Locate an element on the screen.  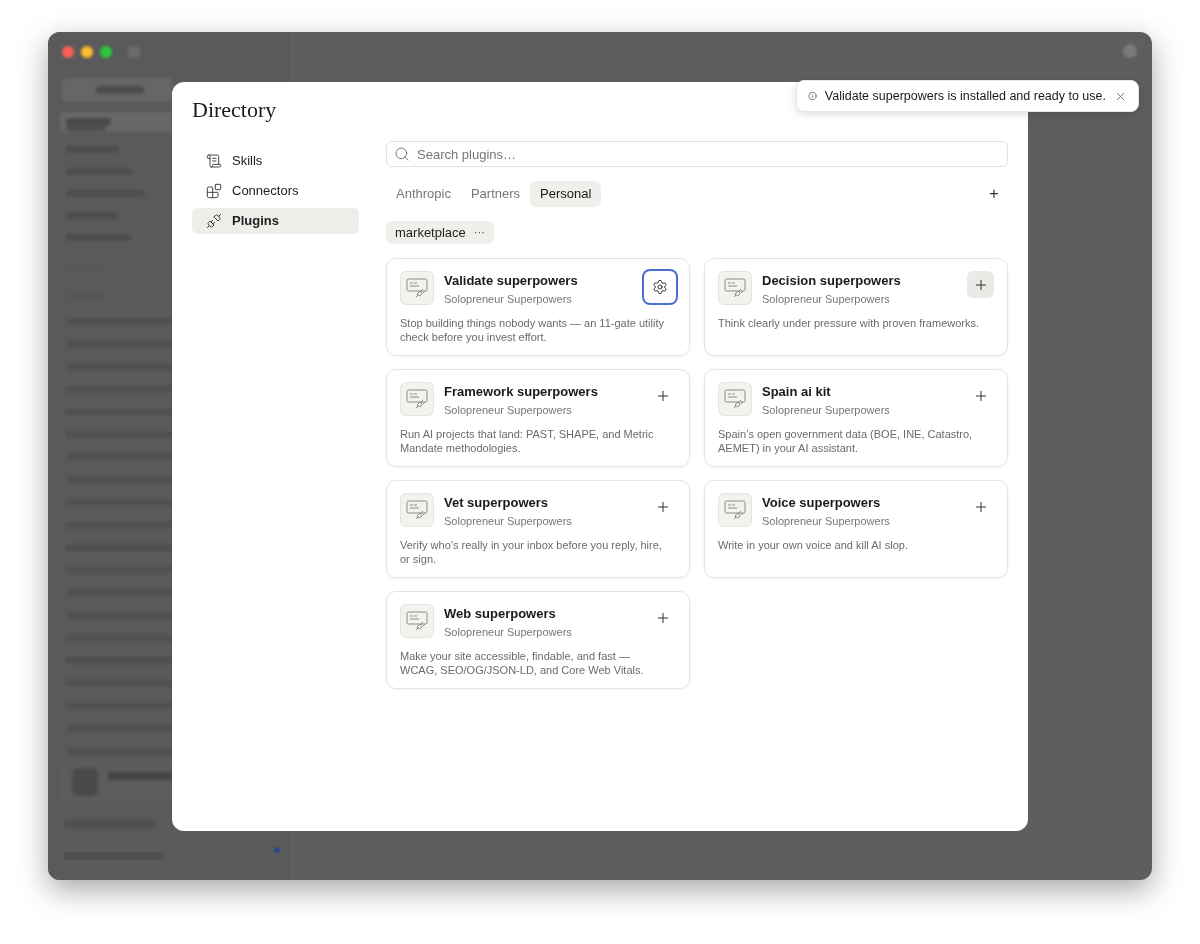
plugin-name: Vet superpowers is located at coordinates (497, 503).